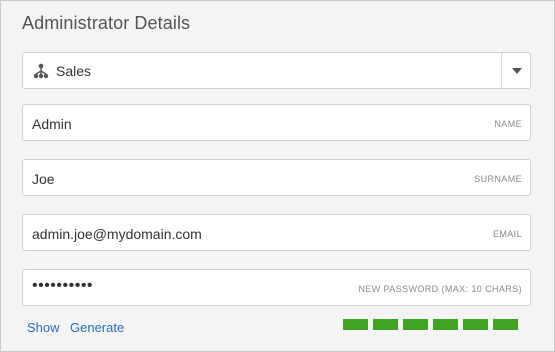 The image size is (555, 352). What do you see at coordinates (276, 122) in the screenshot?
I see `name-field: Admin NAME` at bounding box center [276, 122].